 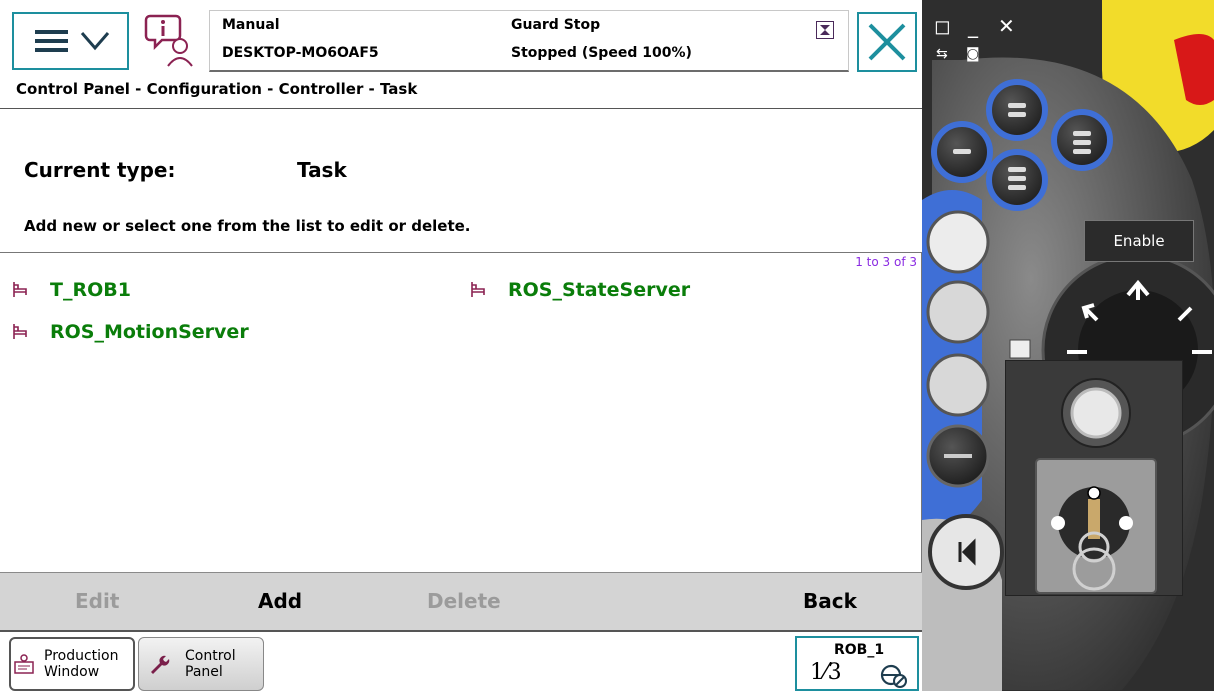 I want to click on breadcrumb-divider, so click(x=461, y=108).